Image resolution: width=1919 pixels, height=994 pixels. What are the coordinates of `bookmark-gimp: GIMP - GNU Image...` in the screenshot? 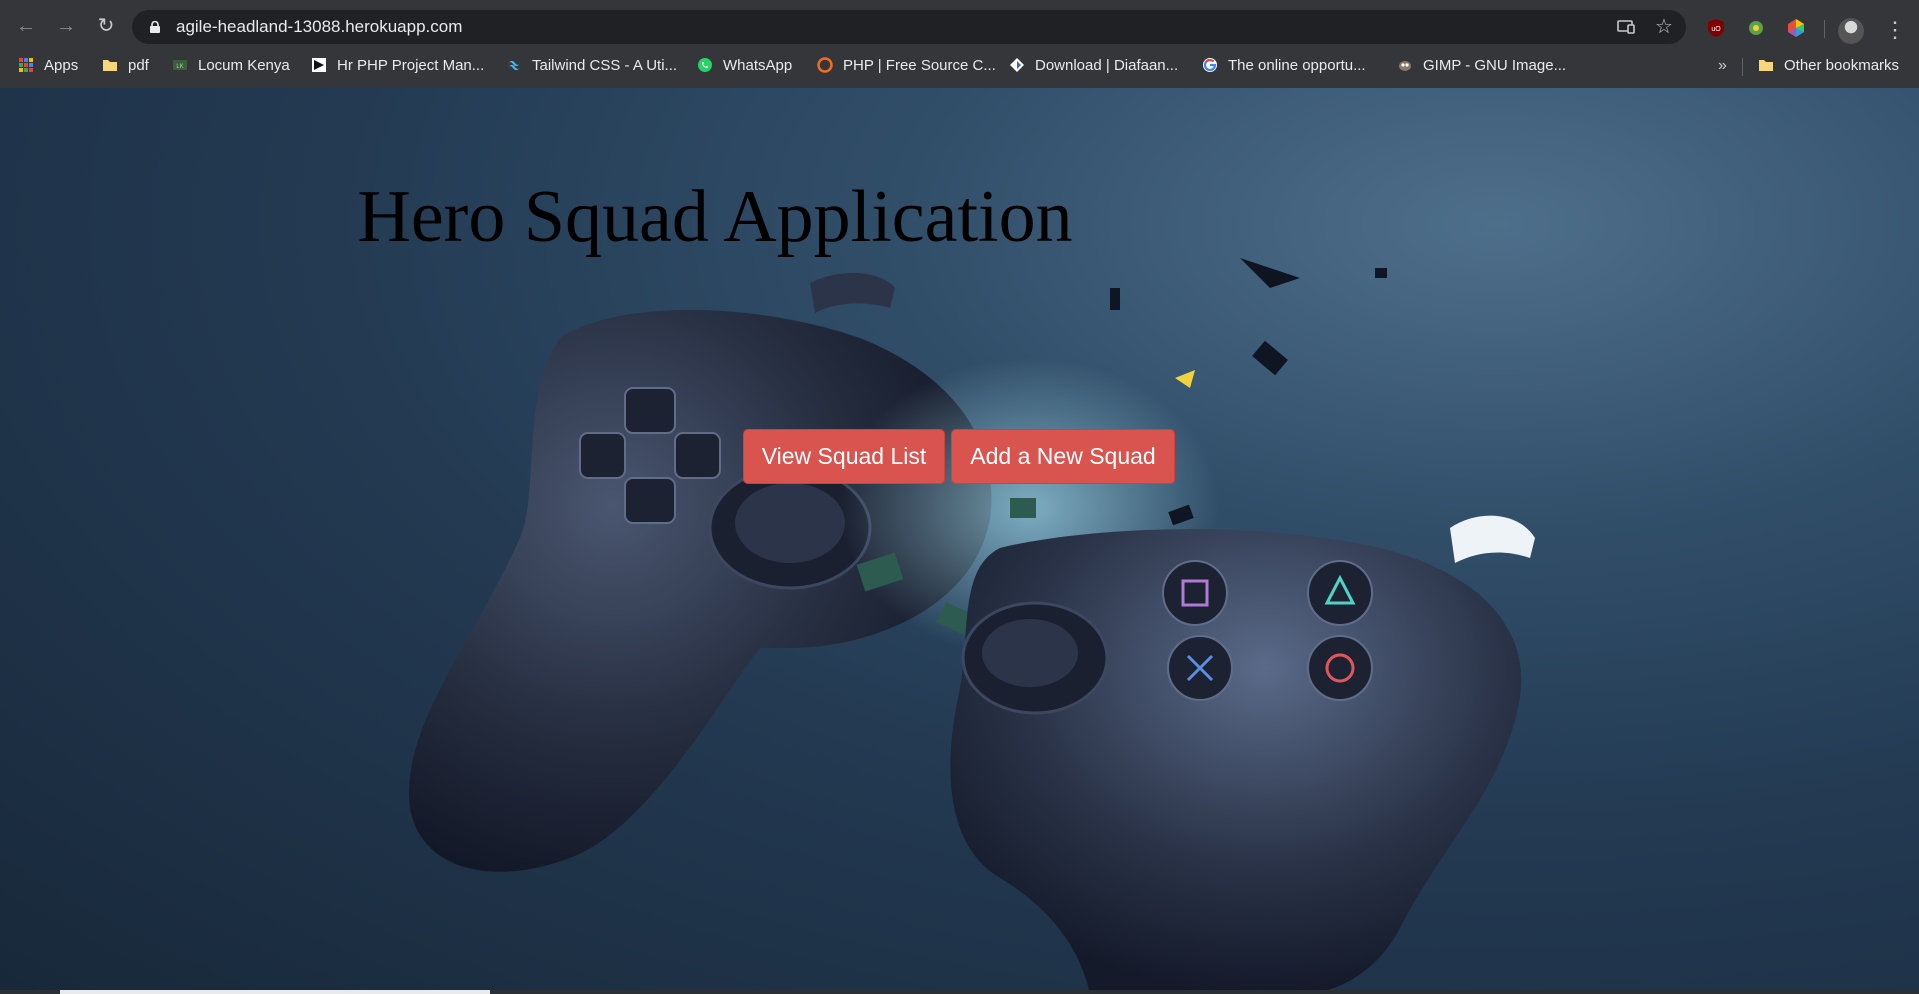 It's located at (1481, 66).